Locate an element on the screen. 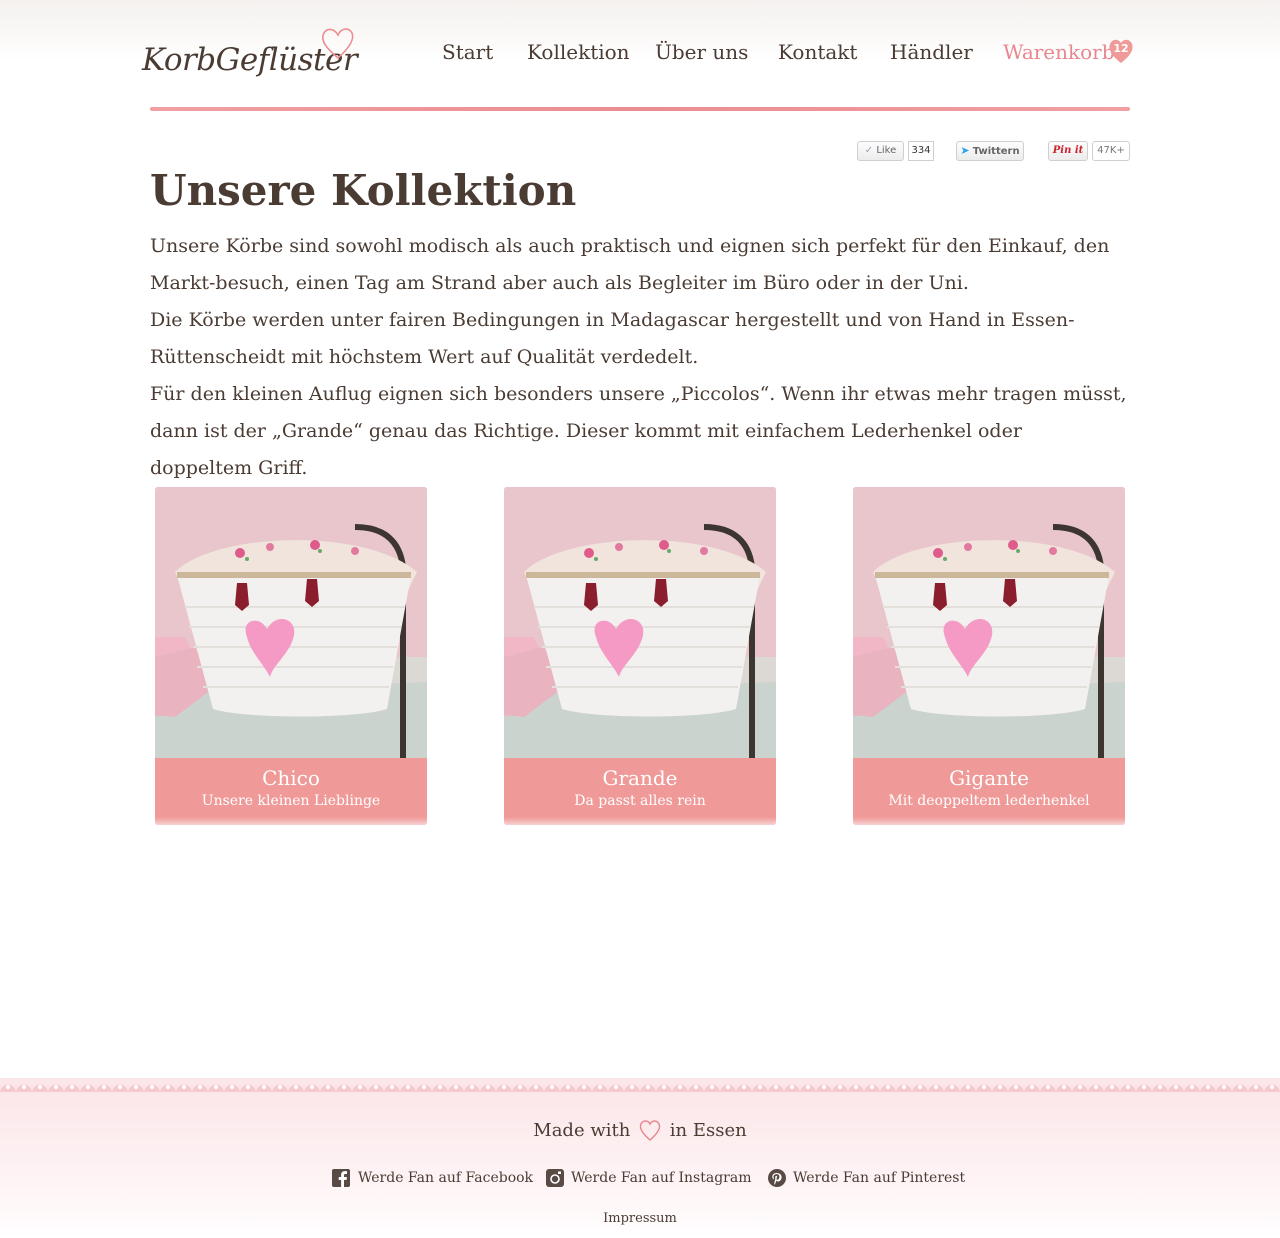 This screenshot has width=1280, height=1238. tweet-label: Twittern is located at coordinates (996, 151).